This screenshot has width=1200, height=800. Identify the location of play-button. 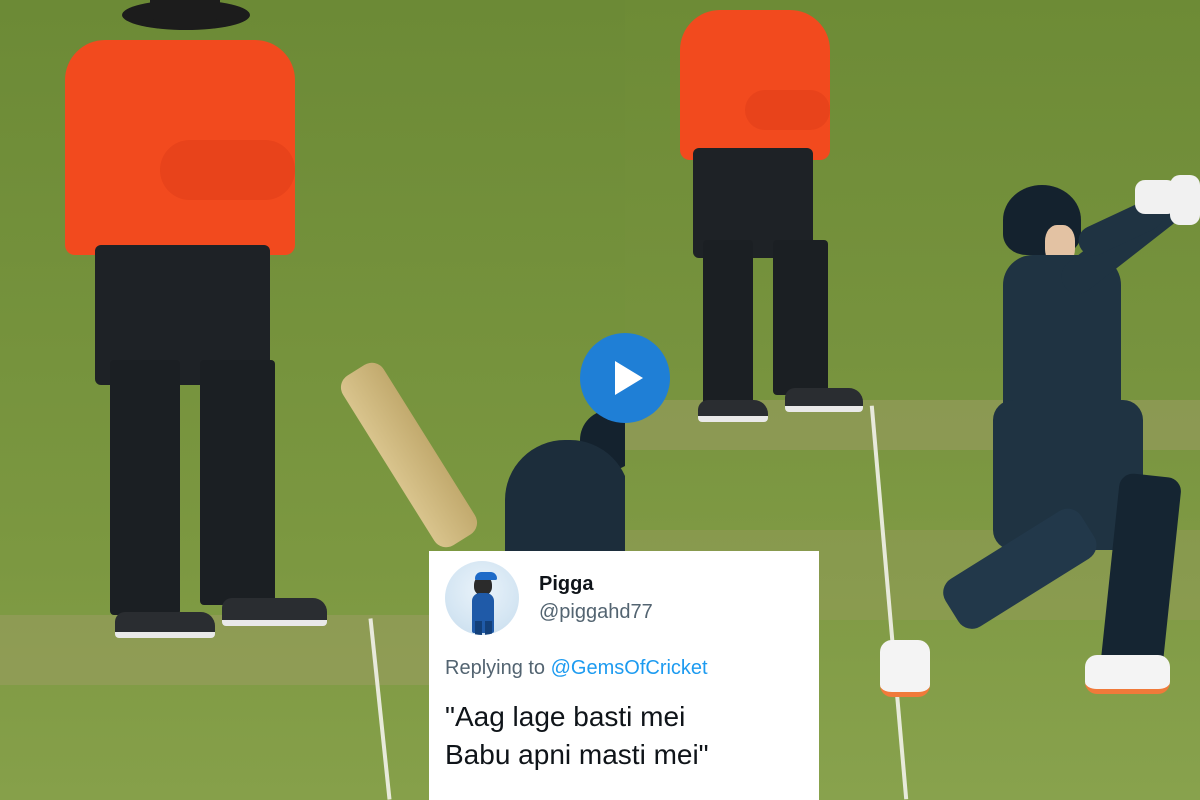
(625, 378).